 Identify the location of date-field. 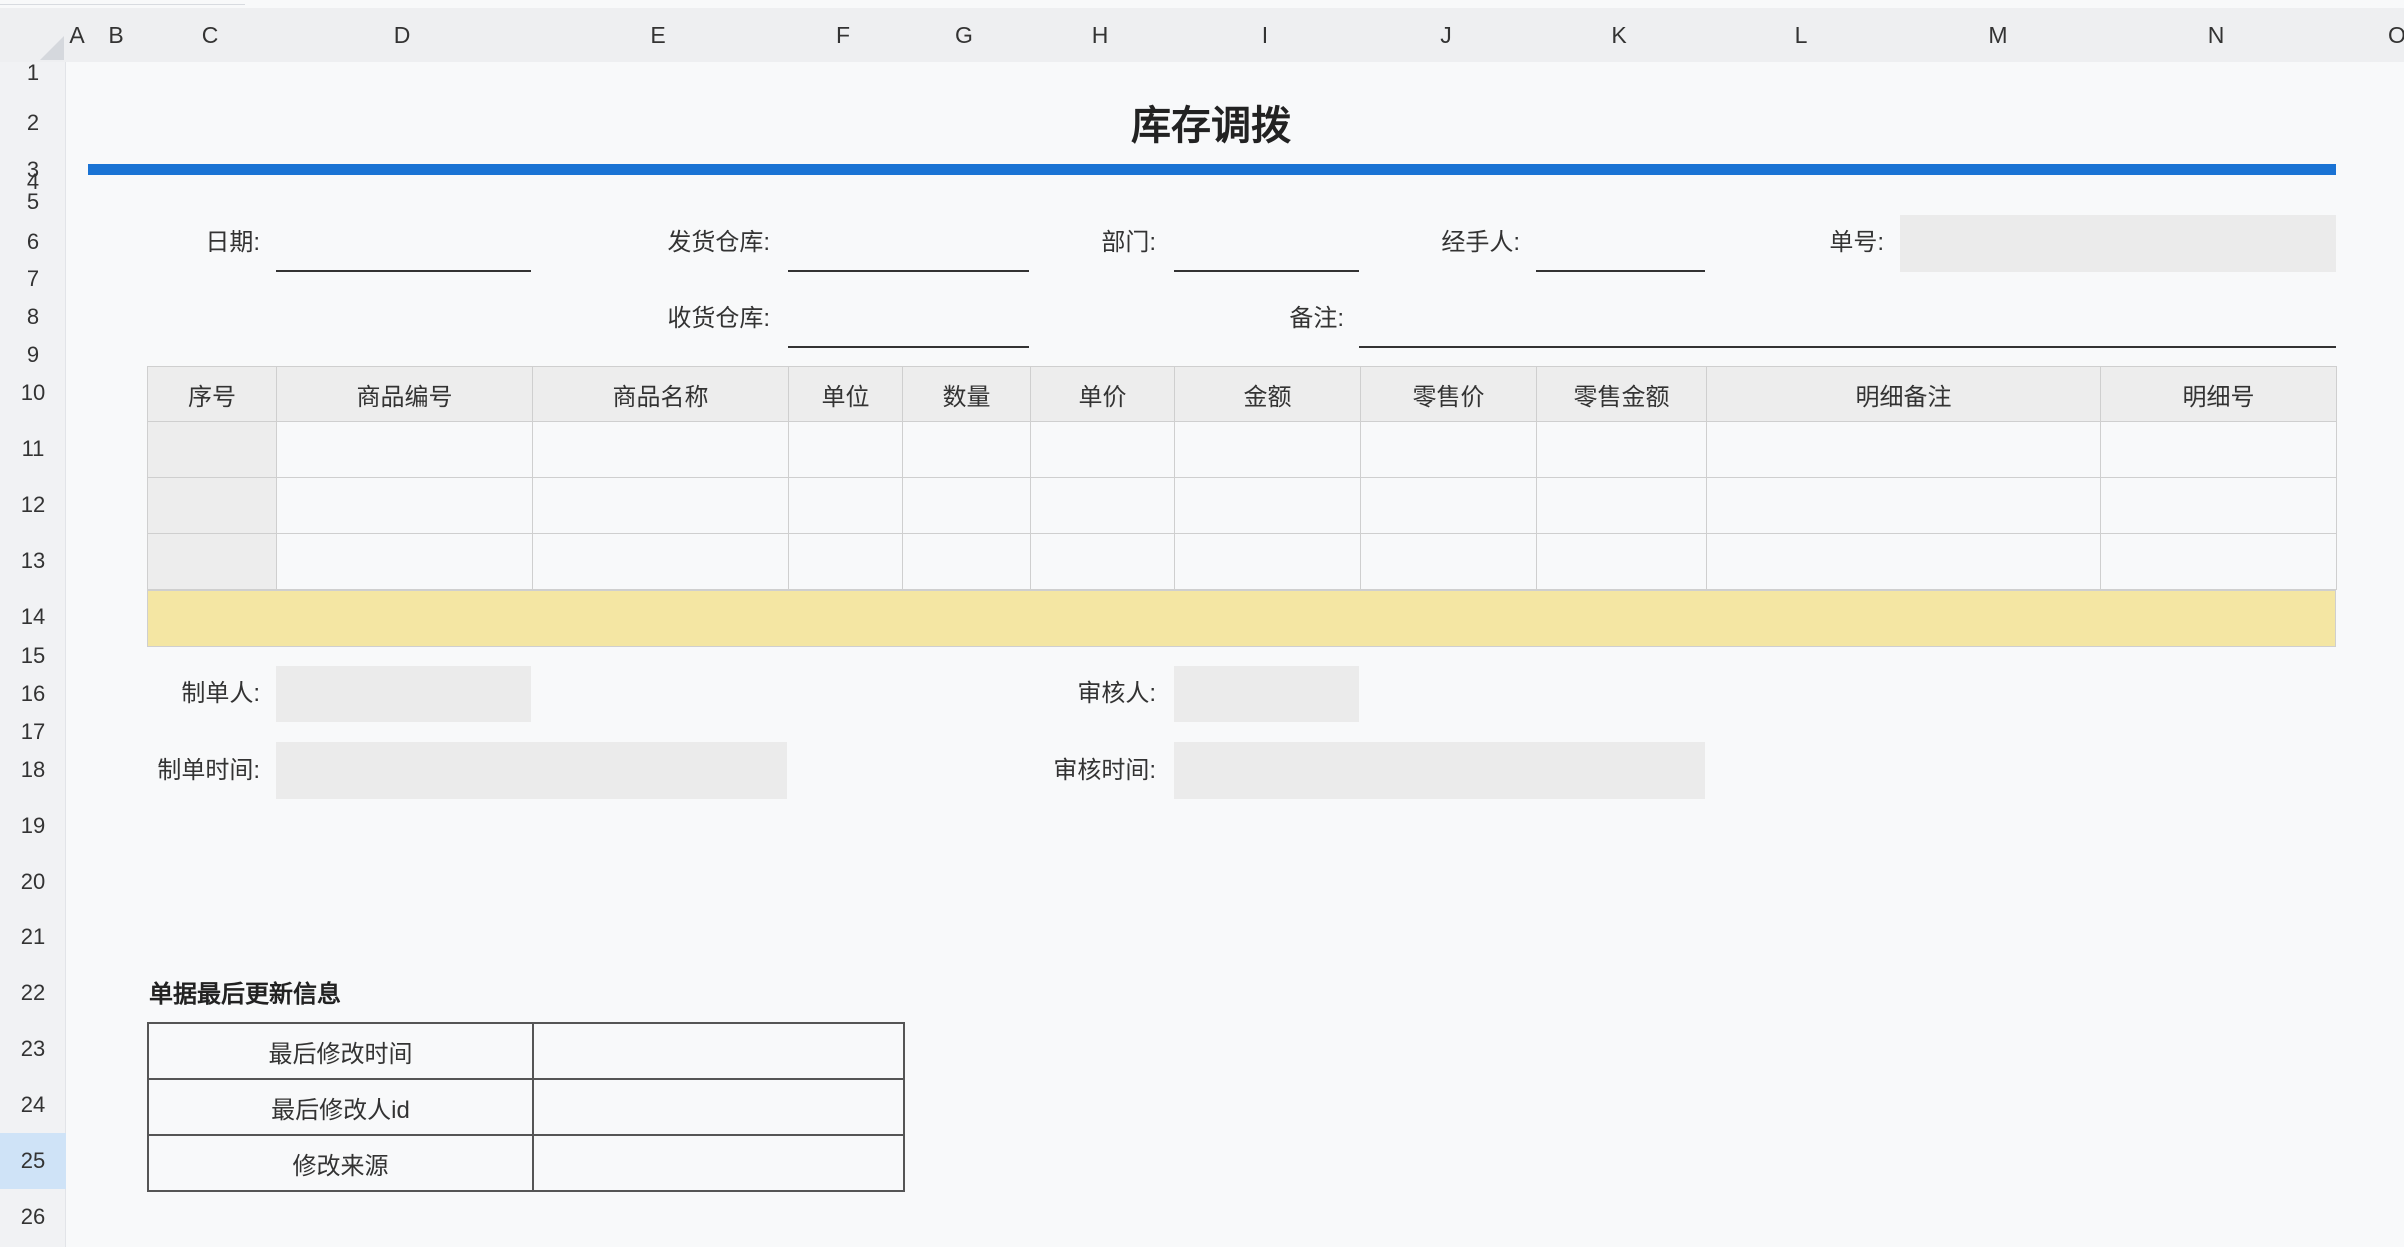
(403, 251).